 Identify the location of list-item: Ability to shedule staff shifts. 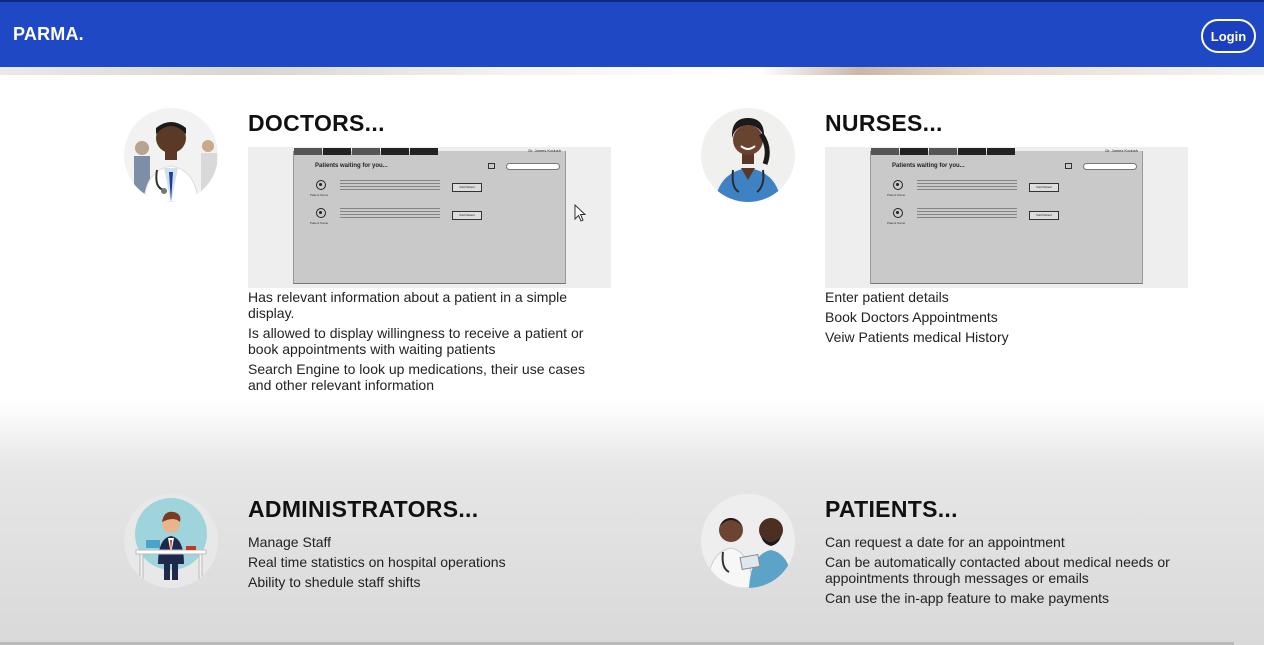
(334, 582).